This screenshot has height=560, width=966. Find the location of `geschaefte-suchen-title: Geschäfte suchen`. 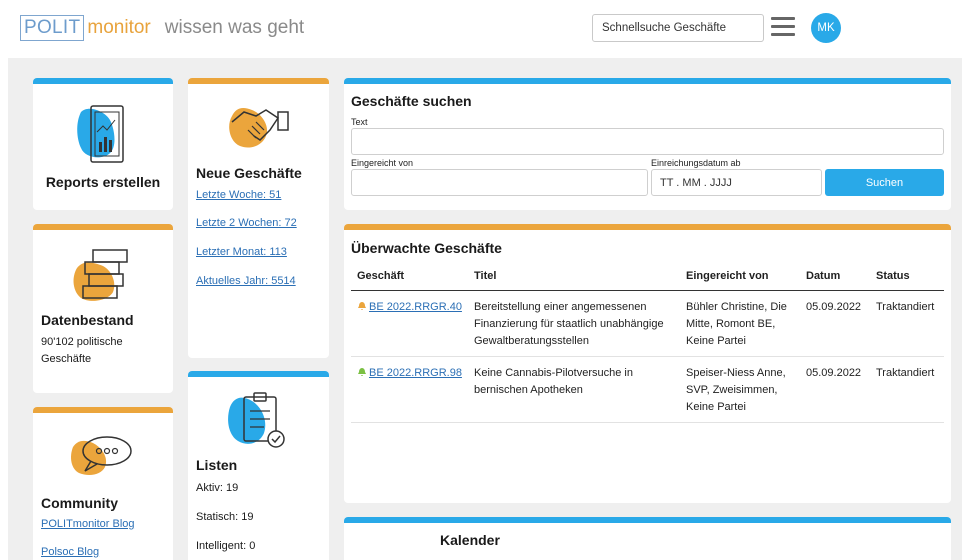

geschaefte-suchen-title: Geschäfte suchen is located at coordinates (411, 101).